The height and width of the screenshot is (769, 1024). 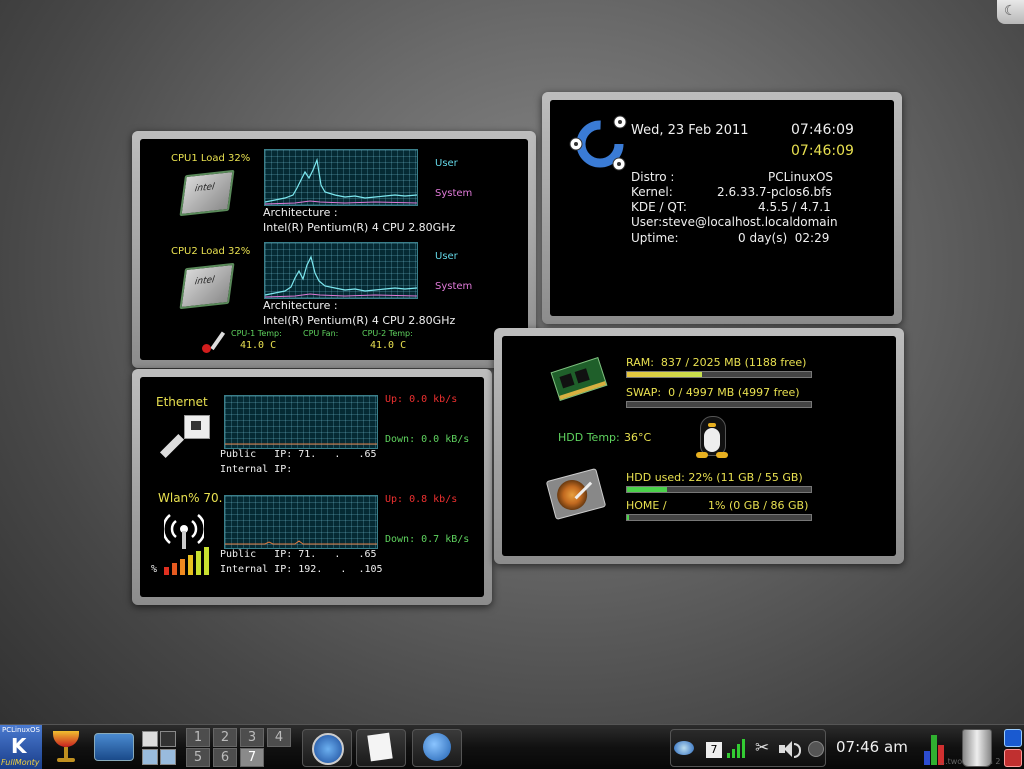 I want to click on ethernet-plug-icon, so click(x=184, y=439).